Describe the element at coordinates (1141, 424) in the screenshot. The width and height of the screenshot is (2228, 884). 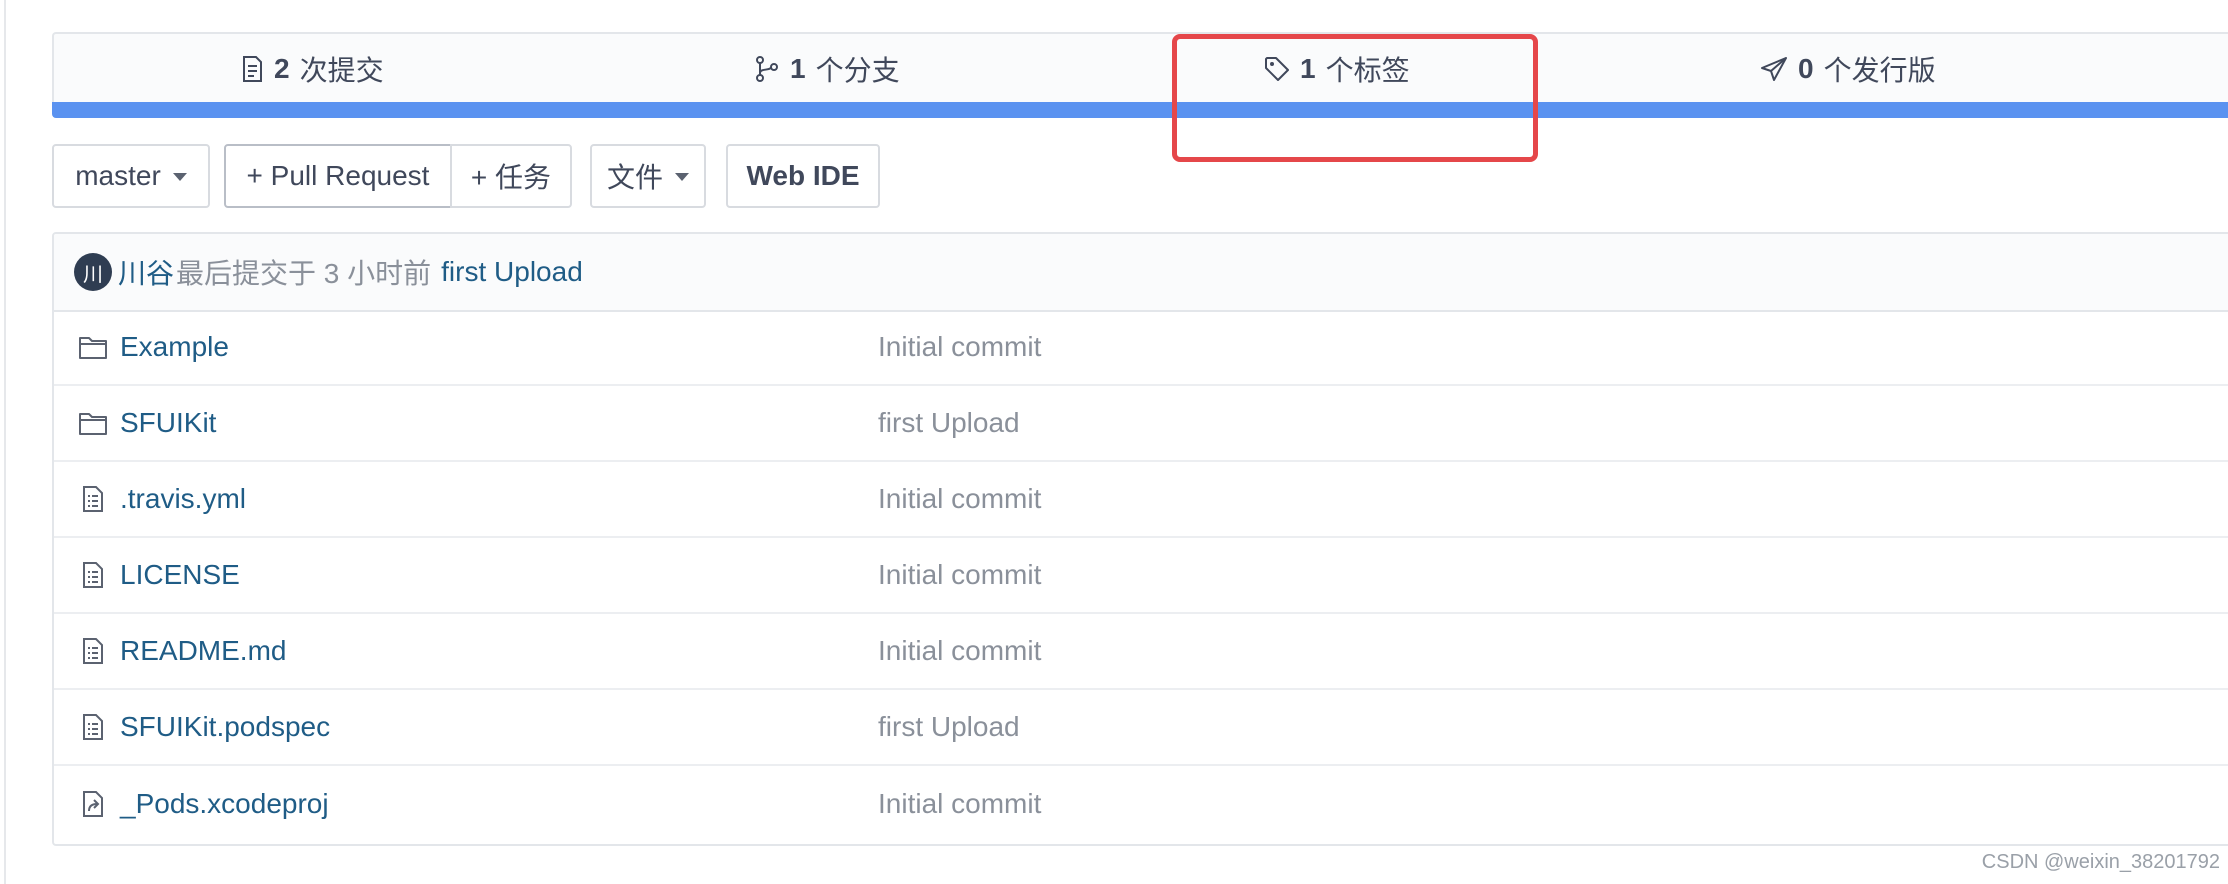
I see `file-row: SFUIKit first Upload` at that location.